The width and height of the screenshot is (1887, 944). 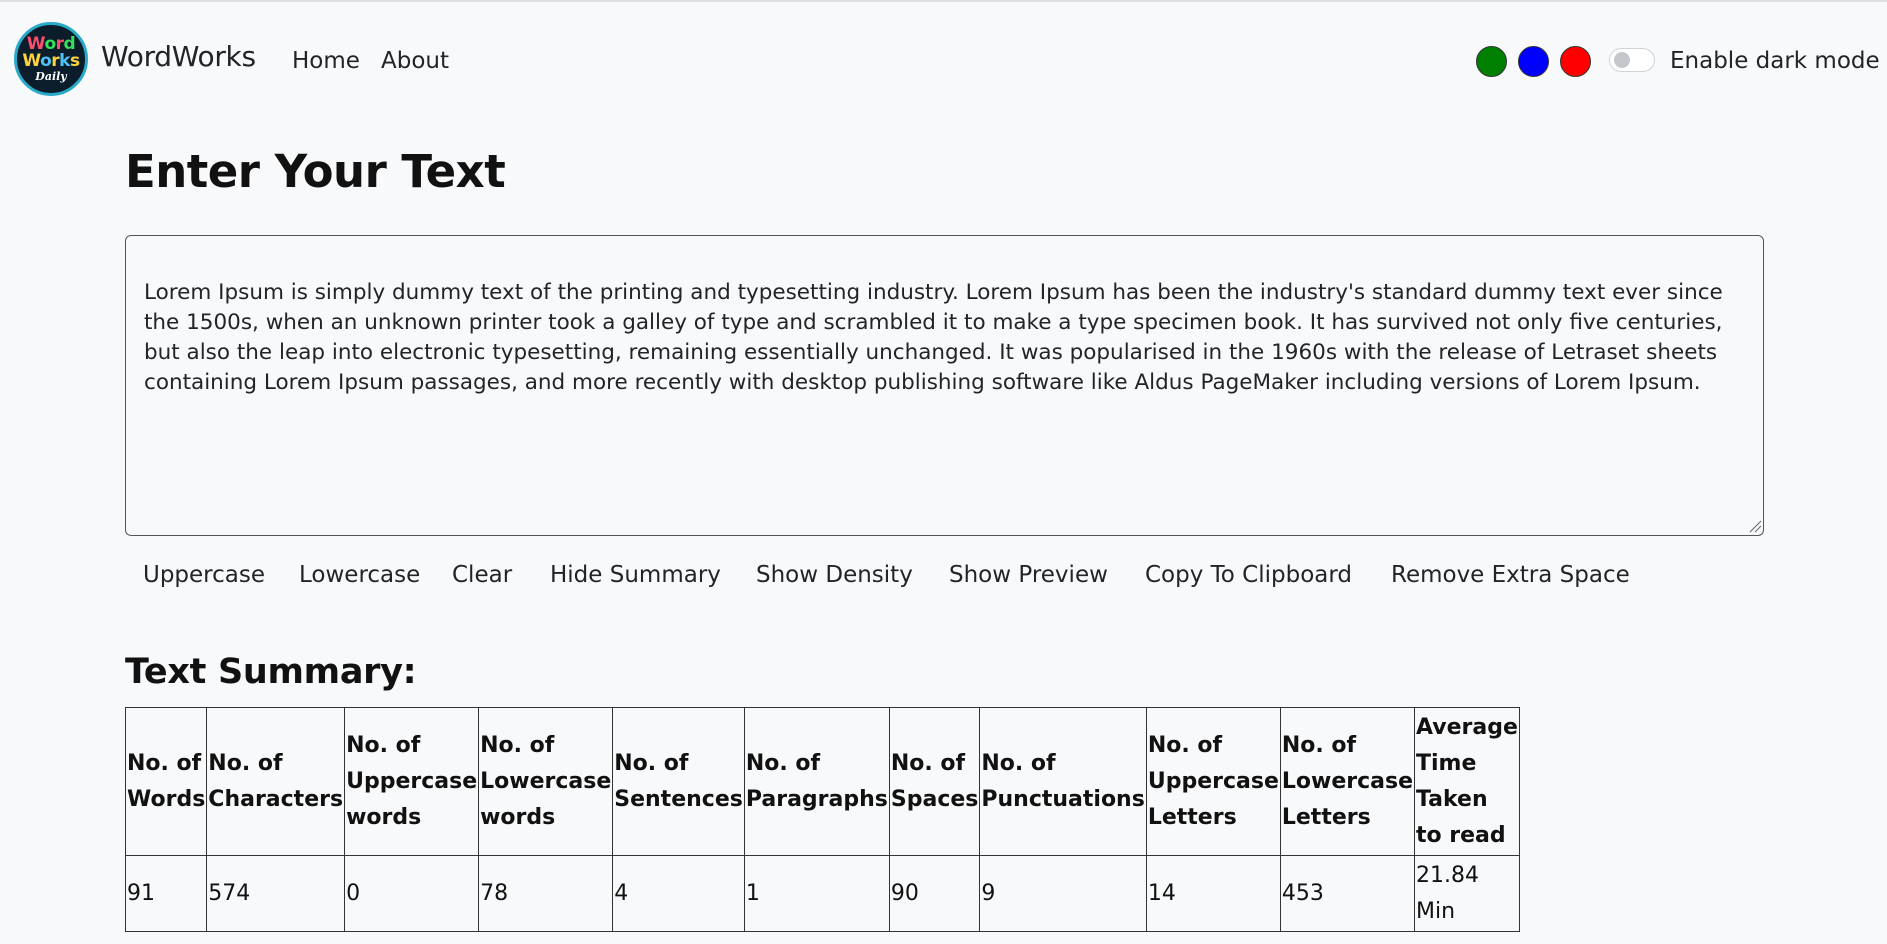 I want to click on resize-grip-icon, so click(x=1755, y=526).